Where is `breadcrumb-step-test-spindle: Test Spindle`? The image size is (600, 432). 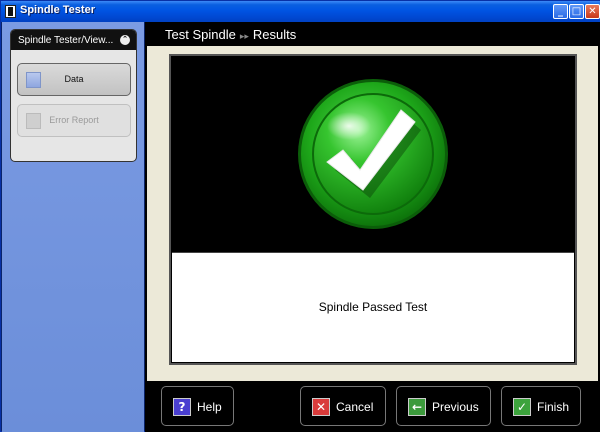 breadcrumb-step-test-spindle: Test Spindle is located at coordinates (200, 34).